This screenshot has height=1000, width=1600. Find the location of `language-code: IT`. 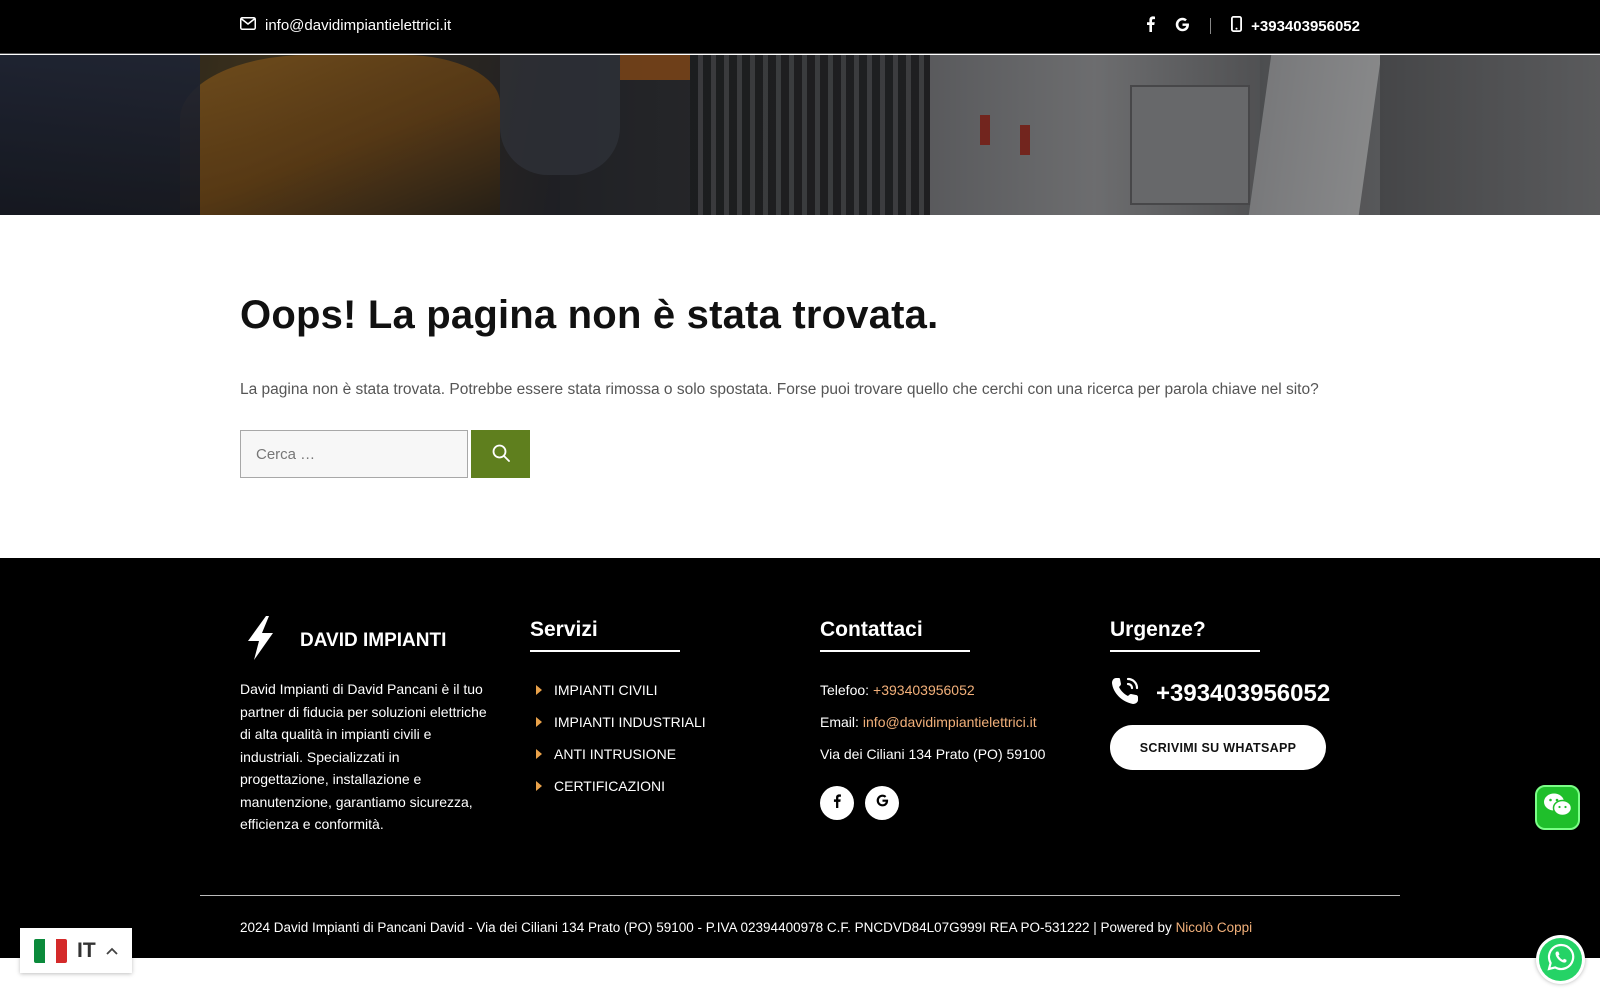

language-code: IT is located at coordinates (86, 950).